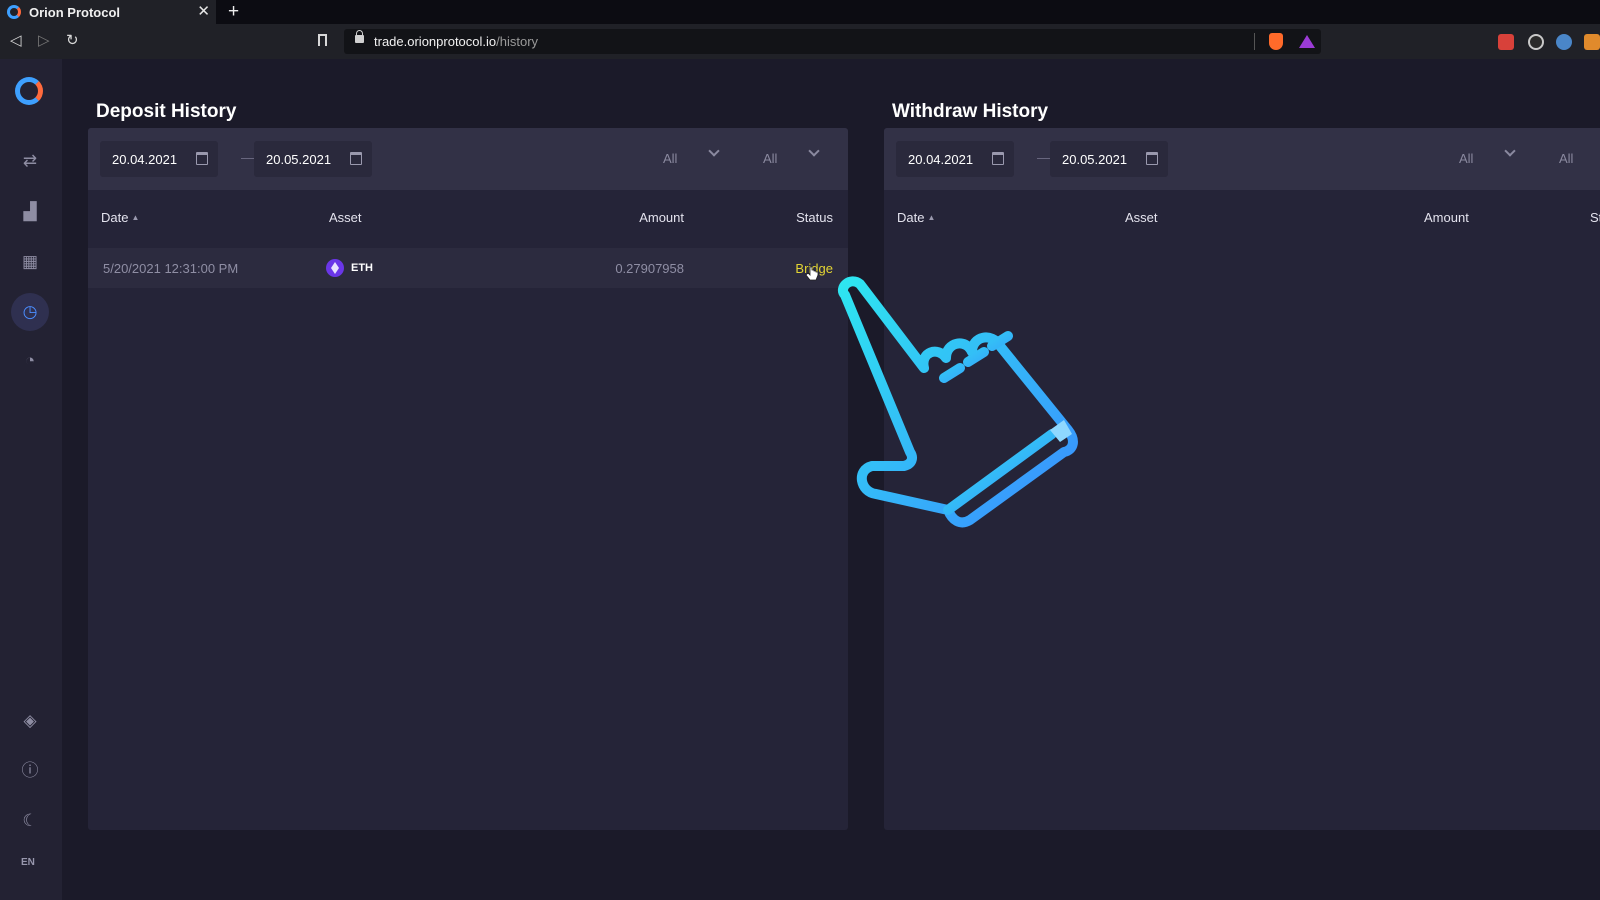 The image size is (1600, 900). What do you see at coordinates (322, 40) in the screenshot?
I see `bookmark-icon` at bounding box center [322, 40].